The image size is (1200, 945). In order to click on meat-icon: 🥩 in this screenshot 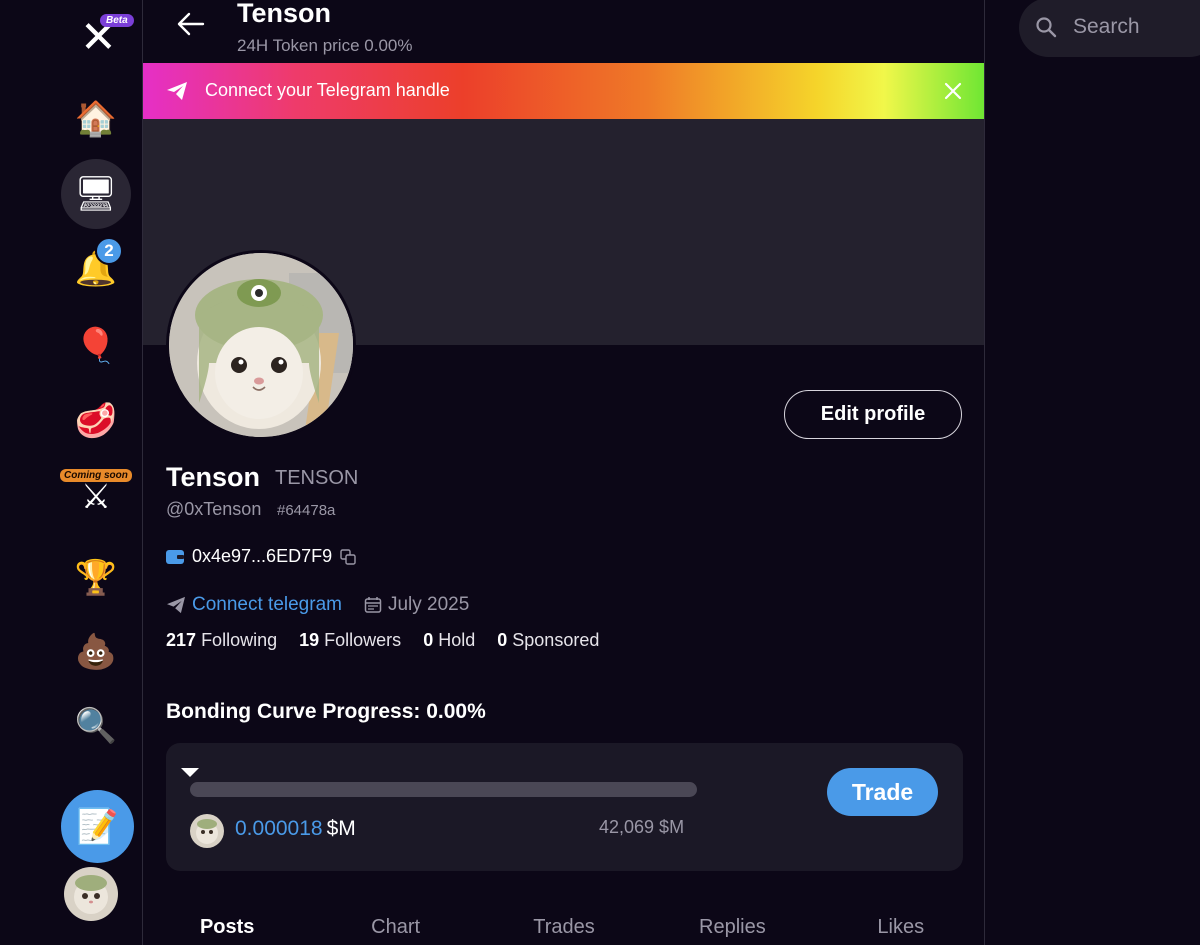, I will do `click(96, 421)`.